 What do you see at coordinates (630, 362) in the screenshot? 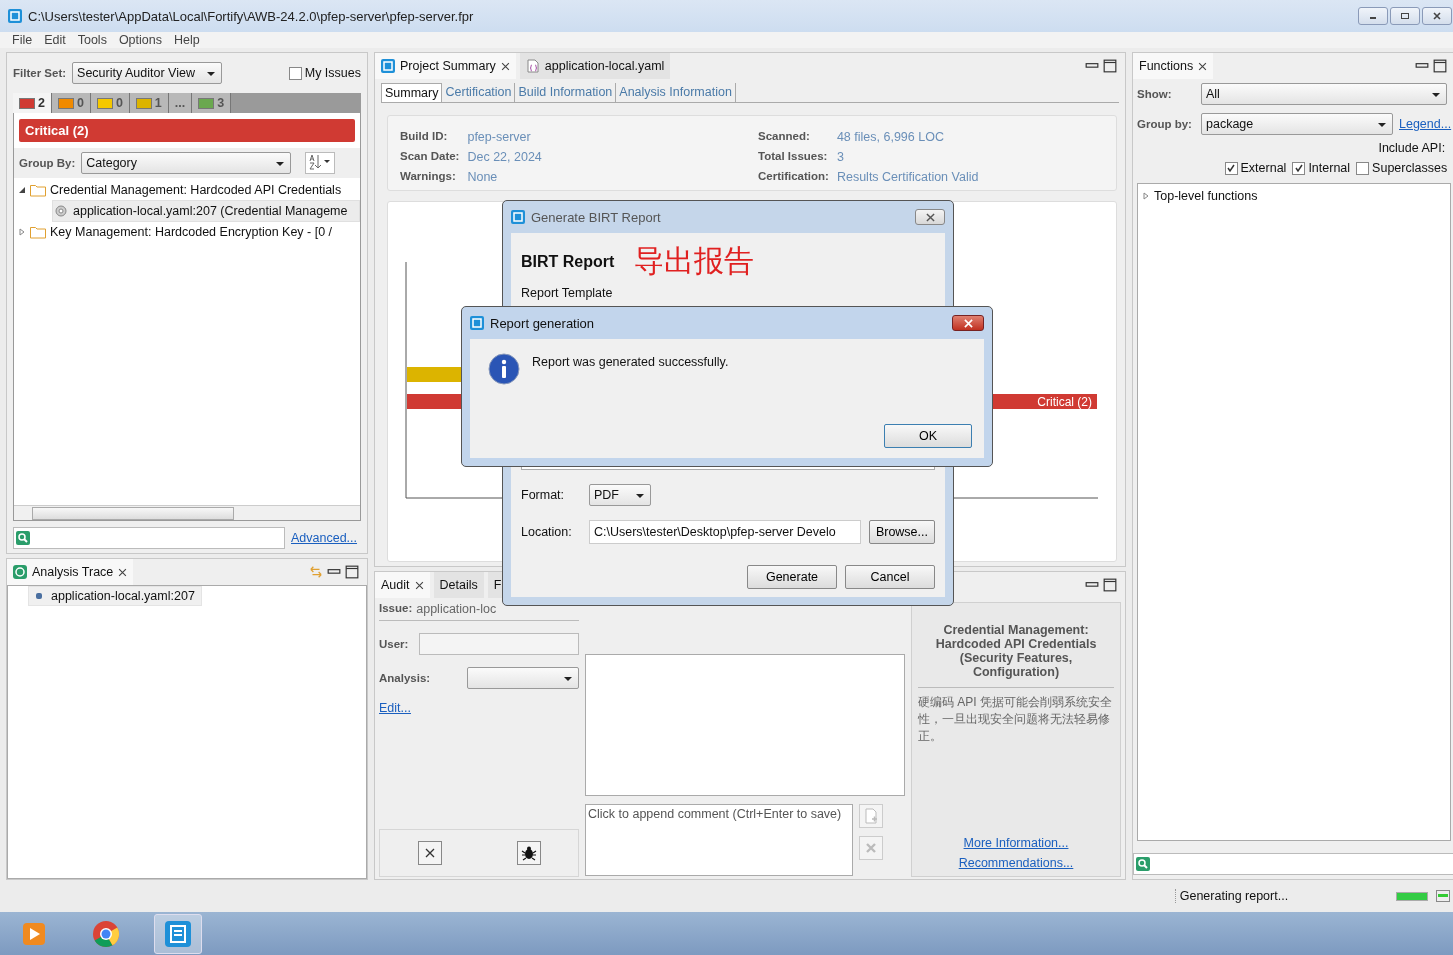
I see `message-text: Report was generated successfully.` at bounding box center [630, 362].